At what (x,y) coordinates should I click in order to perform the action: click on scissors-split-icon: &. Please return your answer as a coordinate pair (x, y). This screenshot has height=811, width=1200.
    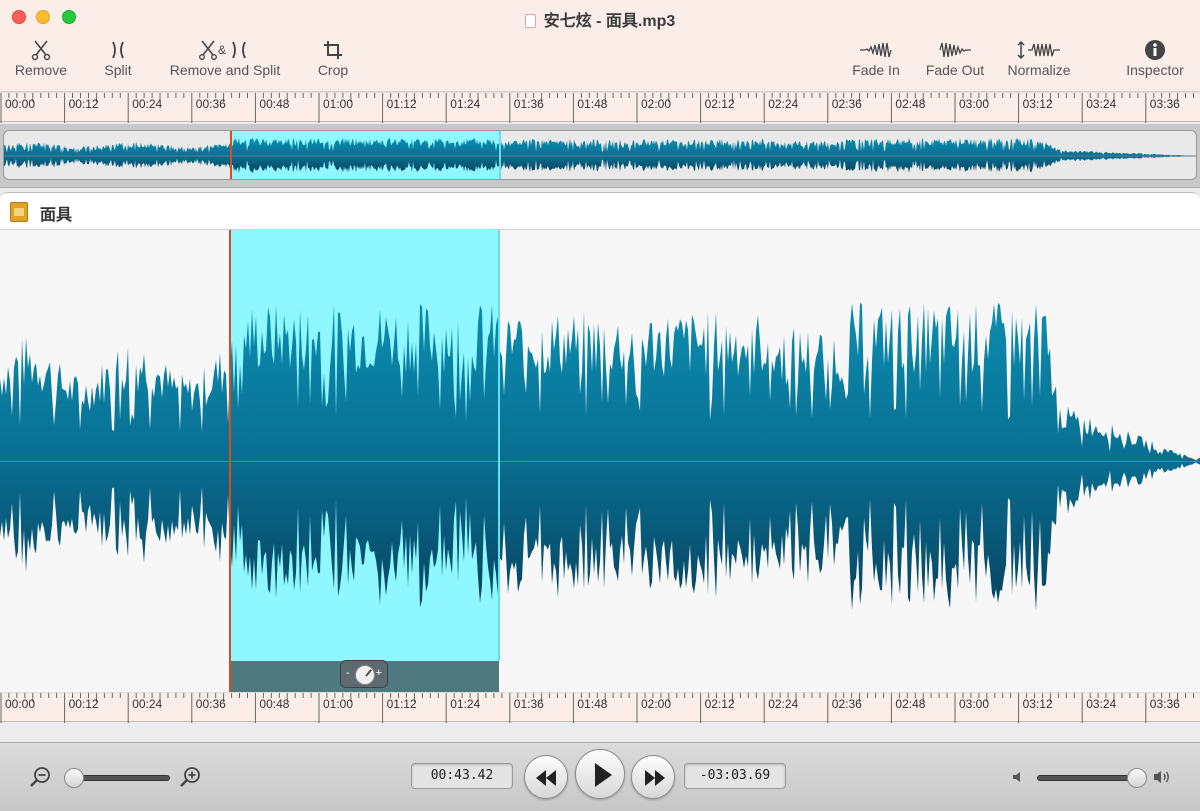
    Looking at the image, I should click on (225, 49).